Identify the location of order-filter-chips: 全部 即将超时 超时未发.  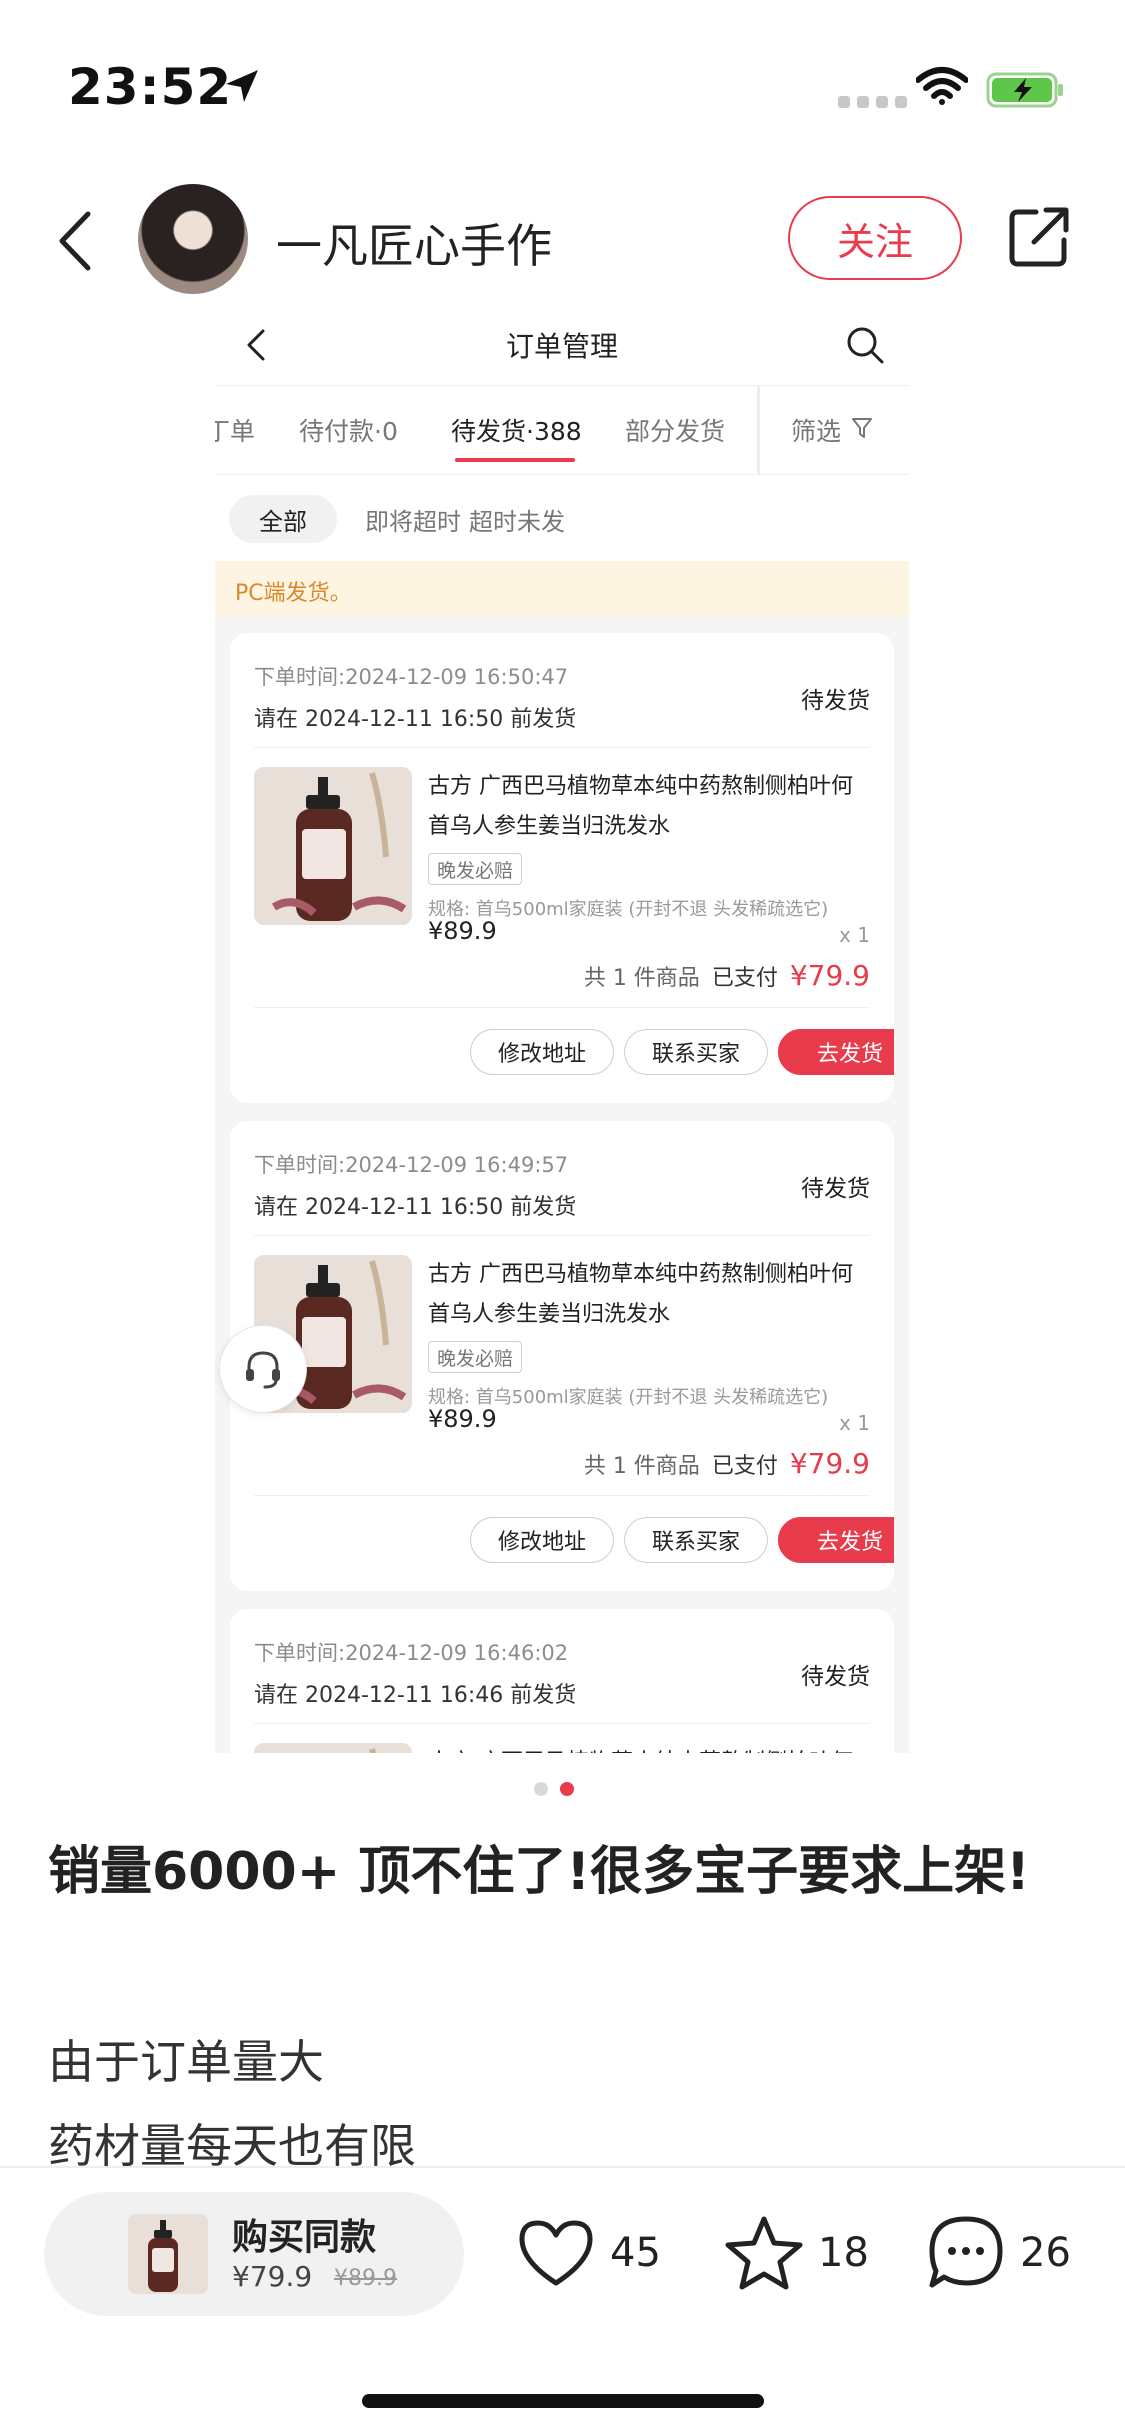
(562, 518).